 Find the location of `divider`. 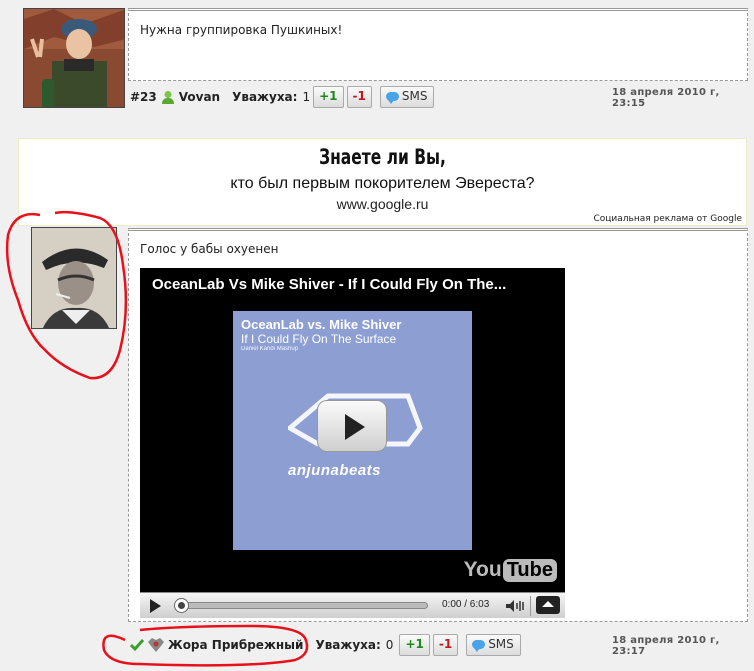

divider is located at coordinates (530, 606).